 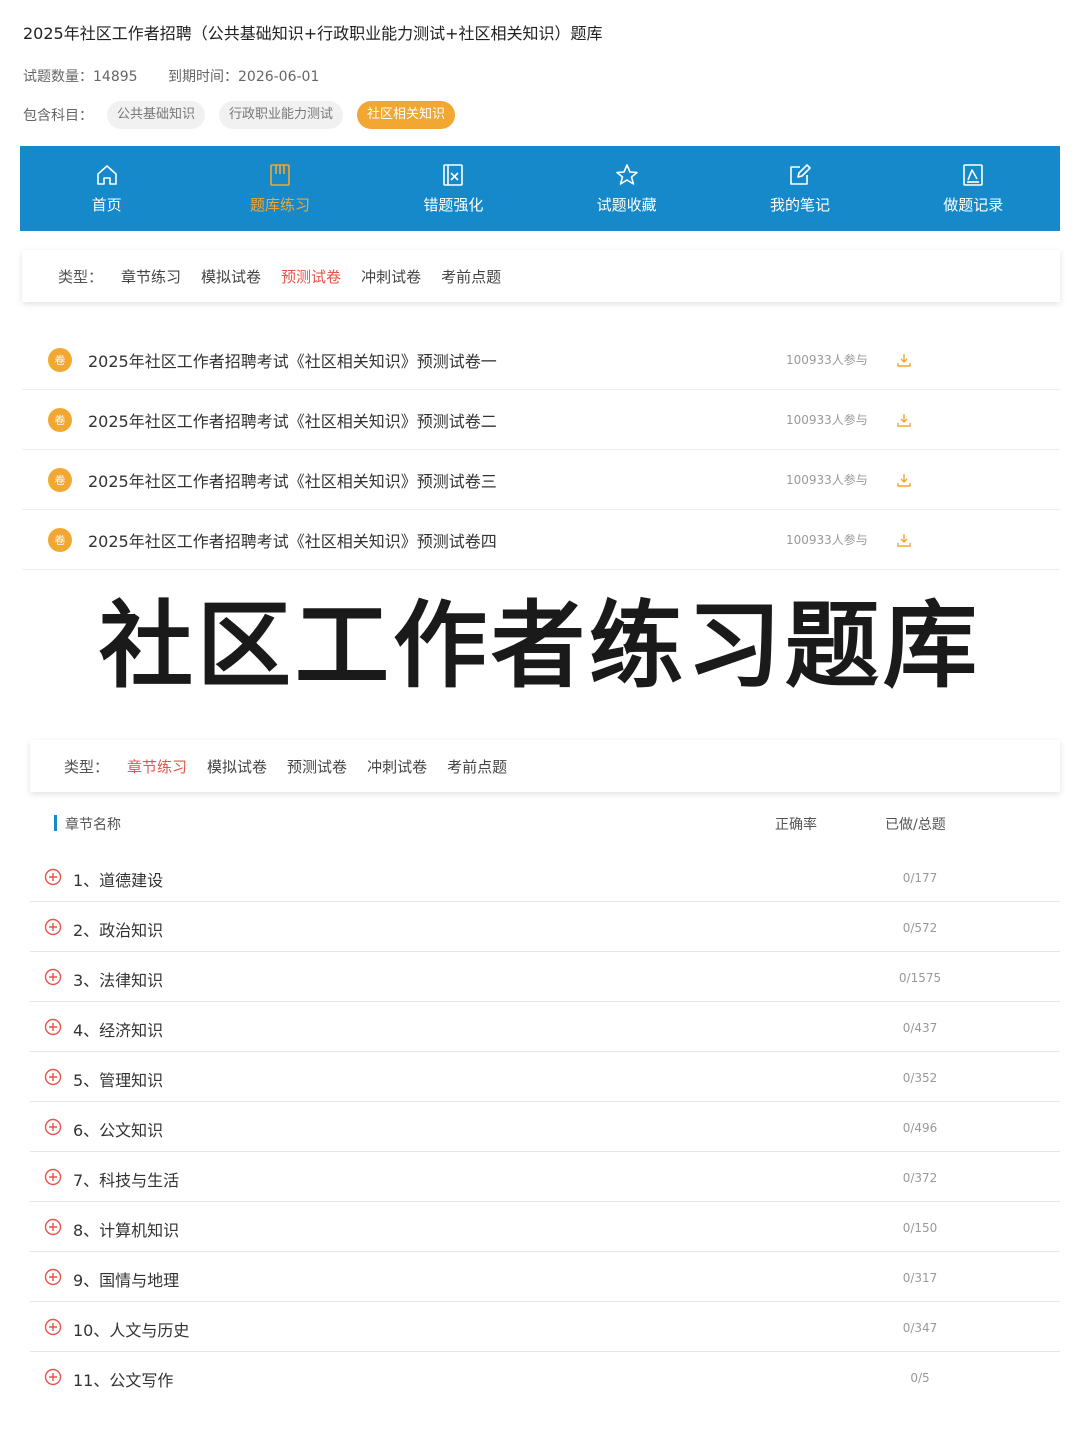 I want to click on chapter-progress: 0/177, so click(x=920, y=878).